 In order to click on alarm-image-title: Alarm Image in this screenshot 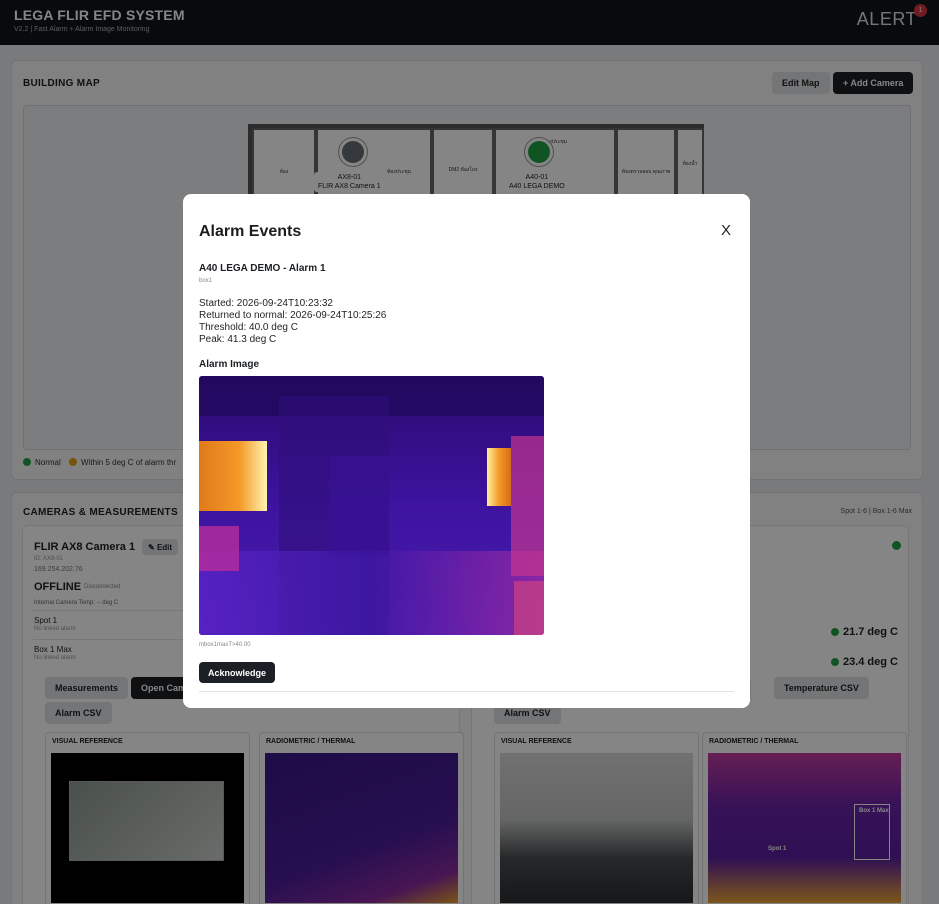, I will do `click(229, 364)`.